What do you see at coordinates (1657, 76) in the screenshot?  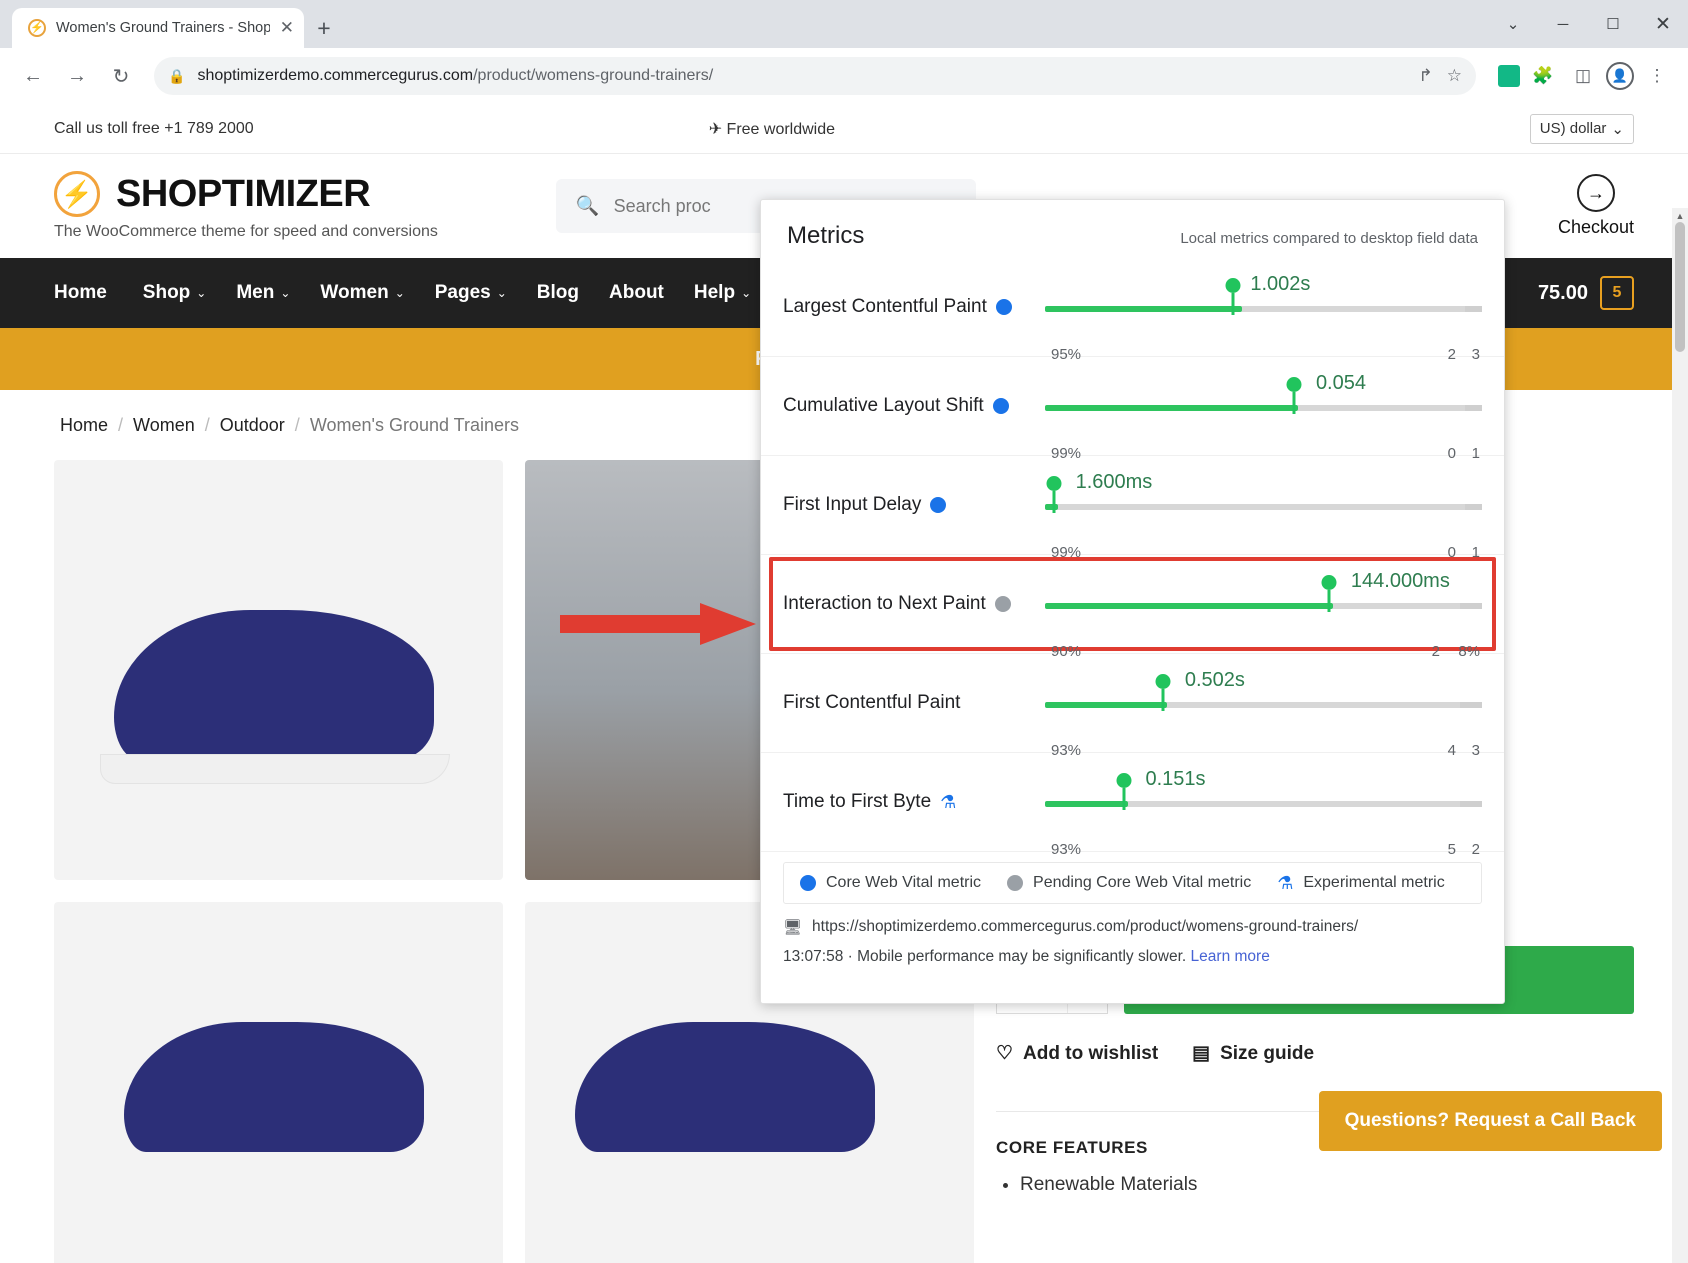 I see `chrome-menu-icon: ⋮` at bounding box center [1657, 76].